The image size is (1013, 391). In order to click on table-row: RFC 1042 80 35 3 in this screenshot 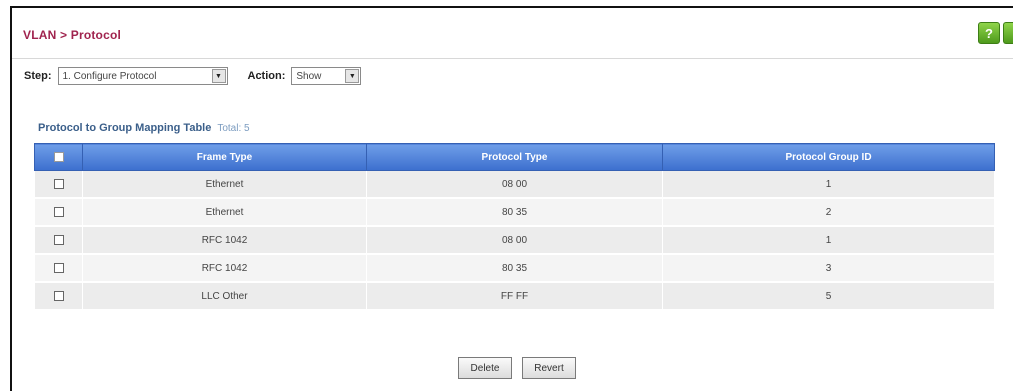, I will do `click(514, 268)`.